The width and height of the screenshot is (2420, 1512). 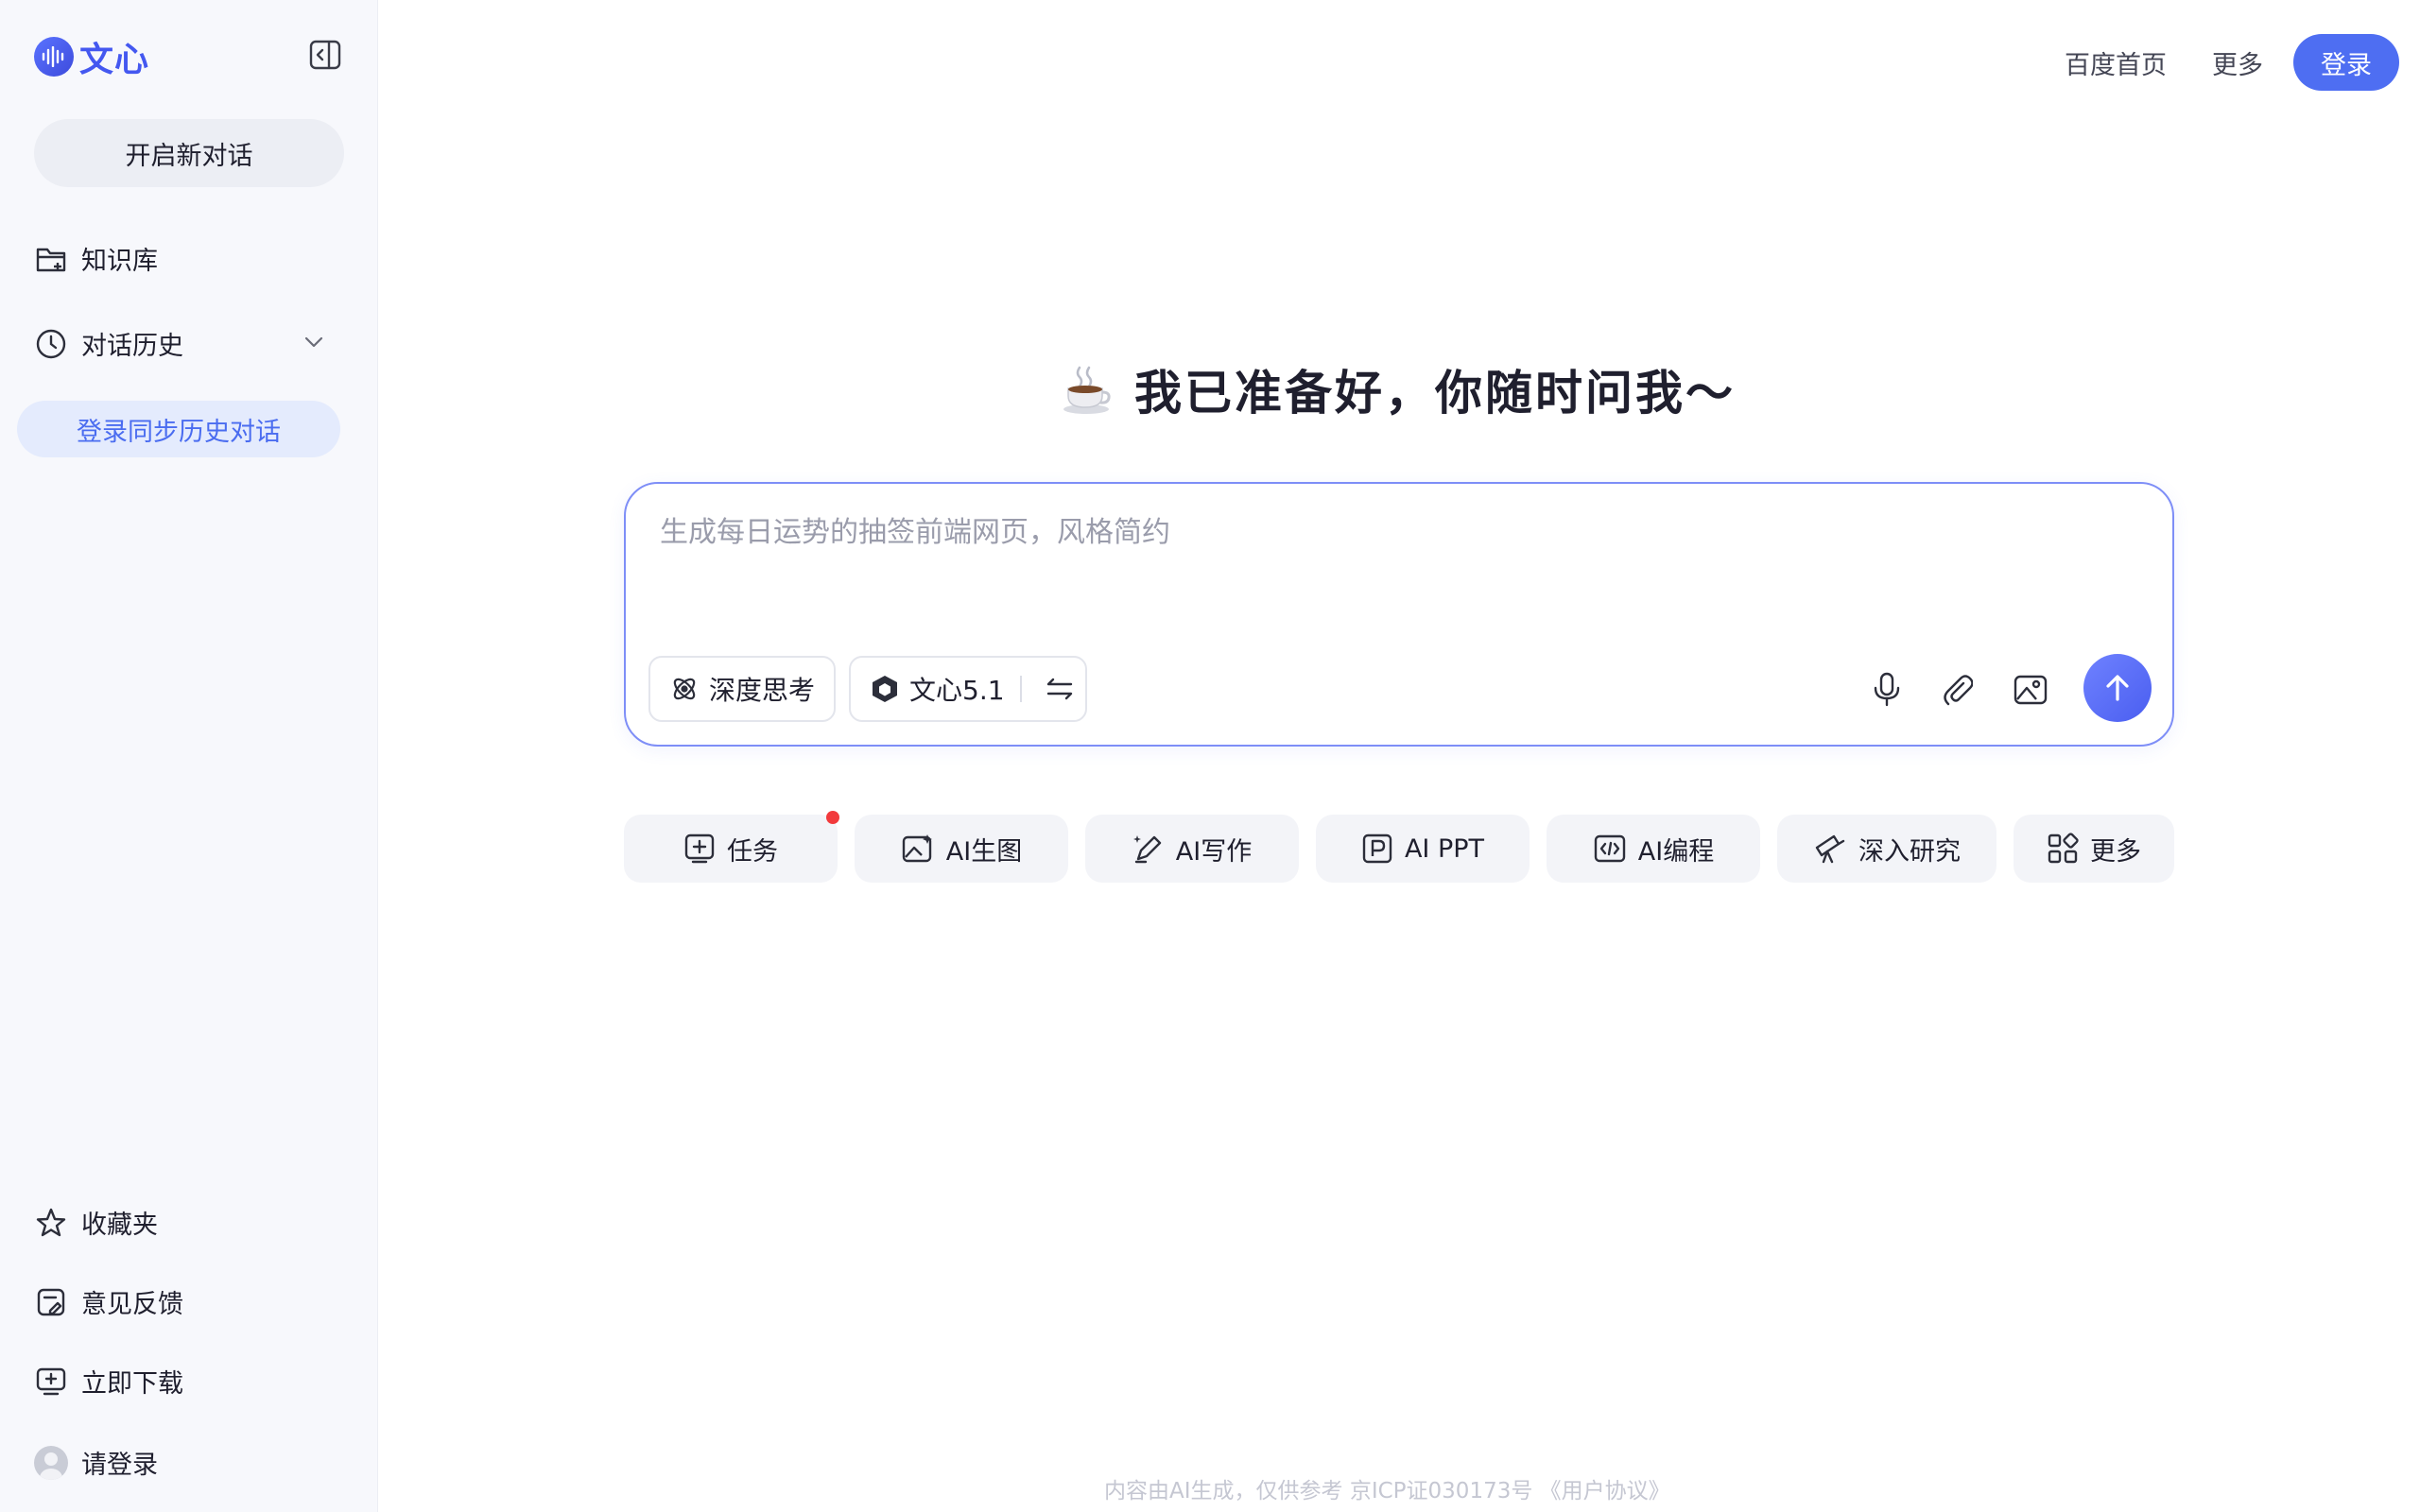 I want to click on new-chat-button: 开启新对话, so click(x=189, y=153).